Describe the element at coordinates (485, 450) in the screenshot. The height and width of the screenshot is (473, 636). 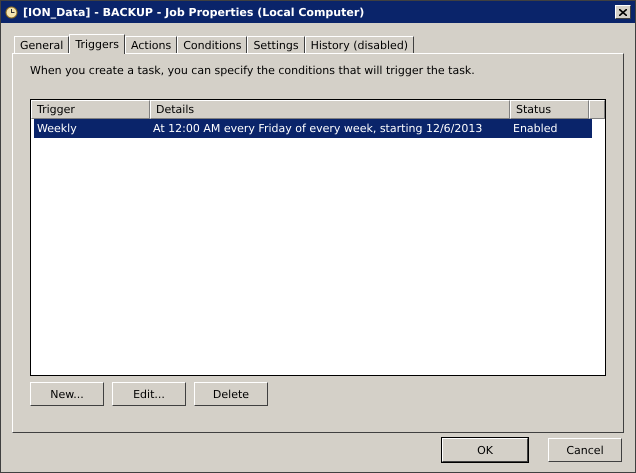
I see `dialog-button: OK` at that location.